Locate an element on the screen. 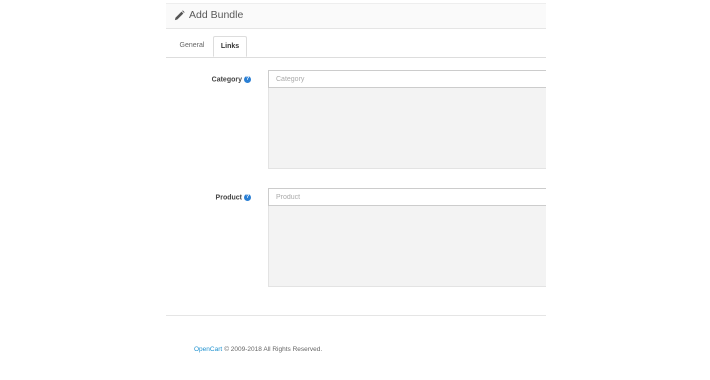 The height and width of the screenshot is (380, 710). tab-bar: General Links is located at coordinates (356, 47).